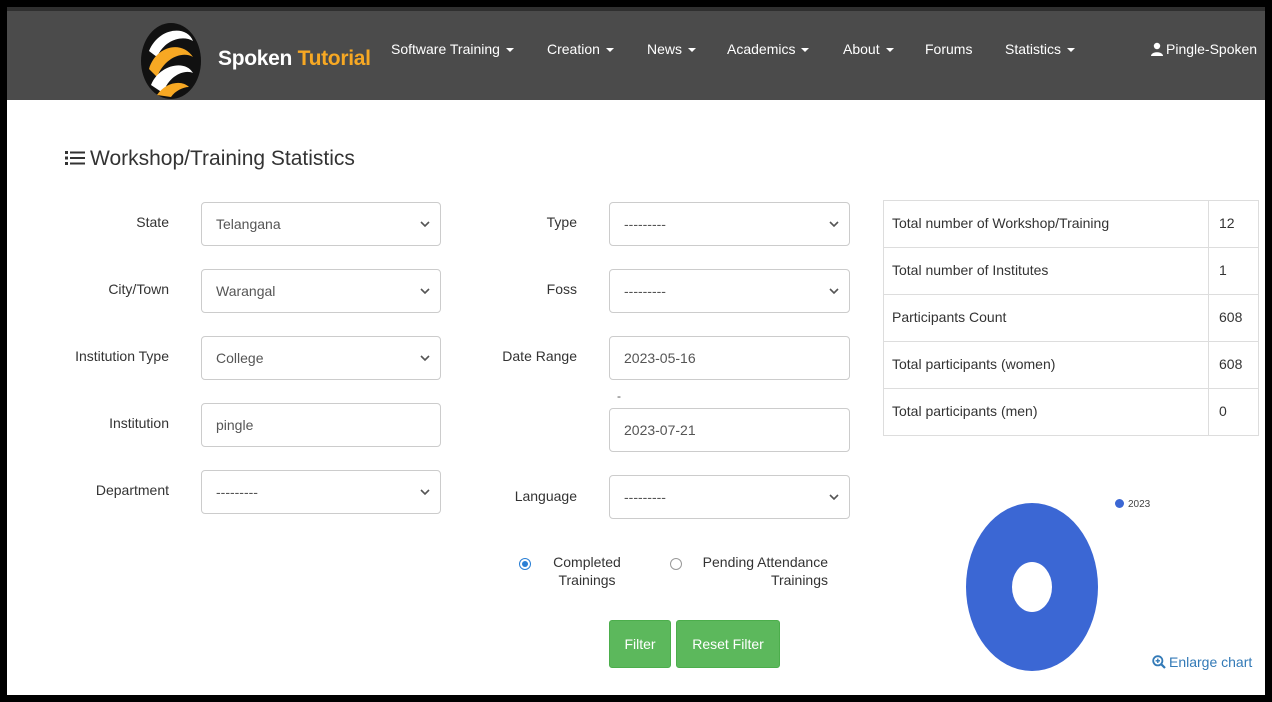  I want to click on nav-forums: Forums, so click(948, 49).